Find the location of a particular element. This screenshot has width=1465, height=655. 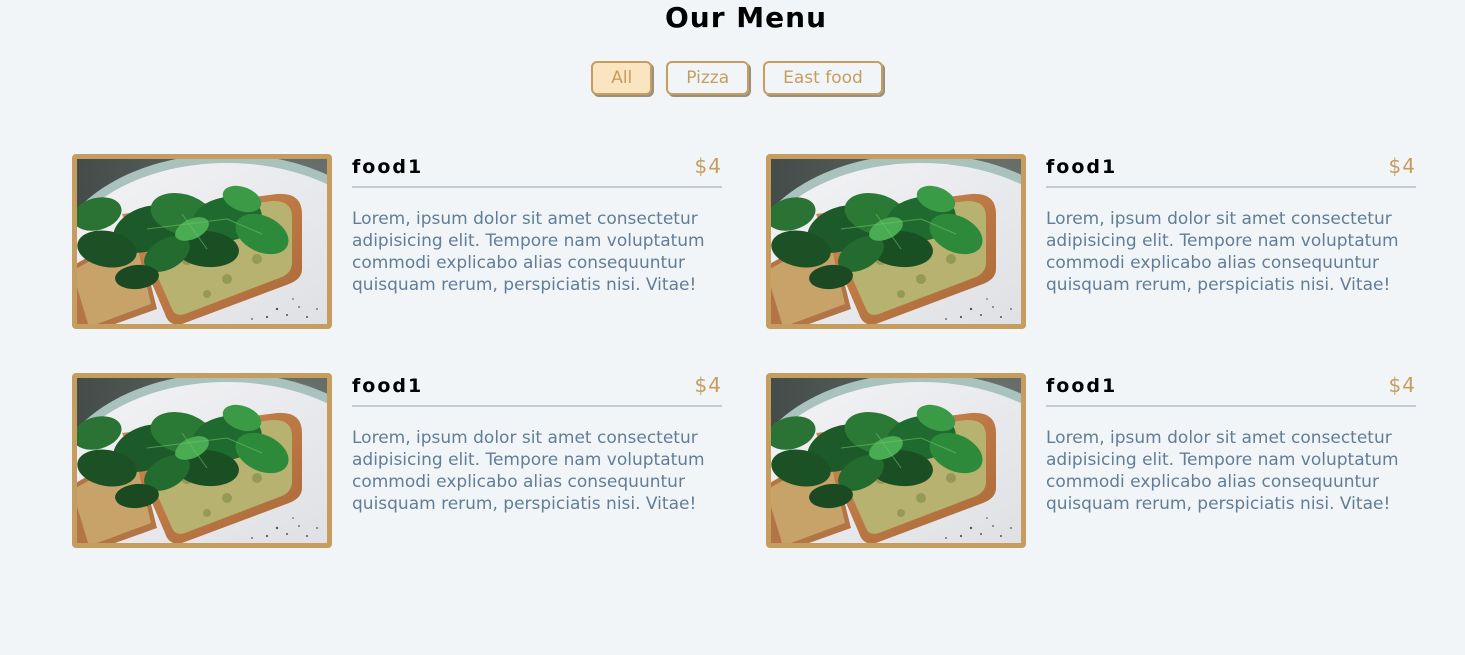

filter-pizza-button: Pizza is located at coordinates (708, 78).